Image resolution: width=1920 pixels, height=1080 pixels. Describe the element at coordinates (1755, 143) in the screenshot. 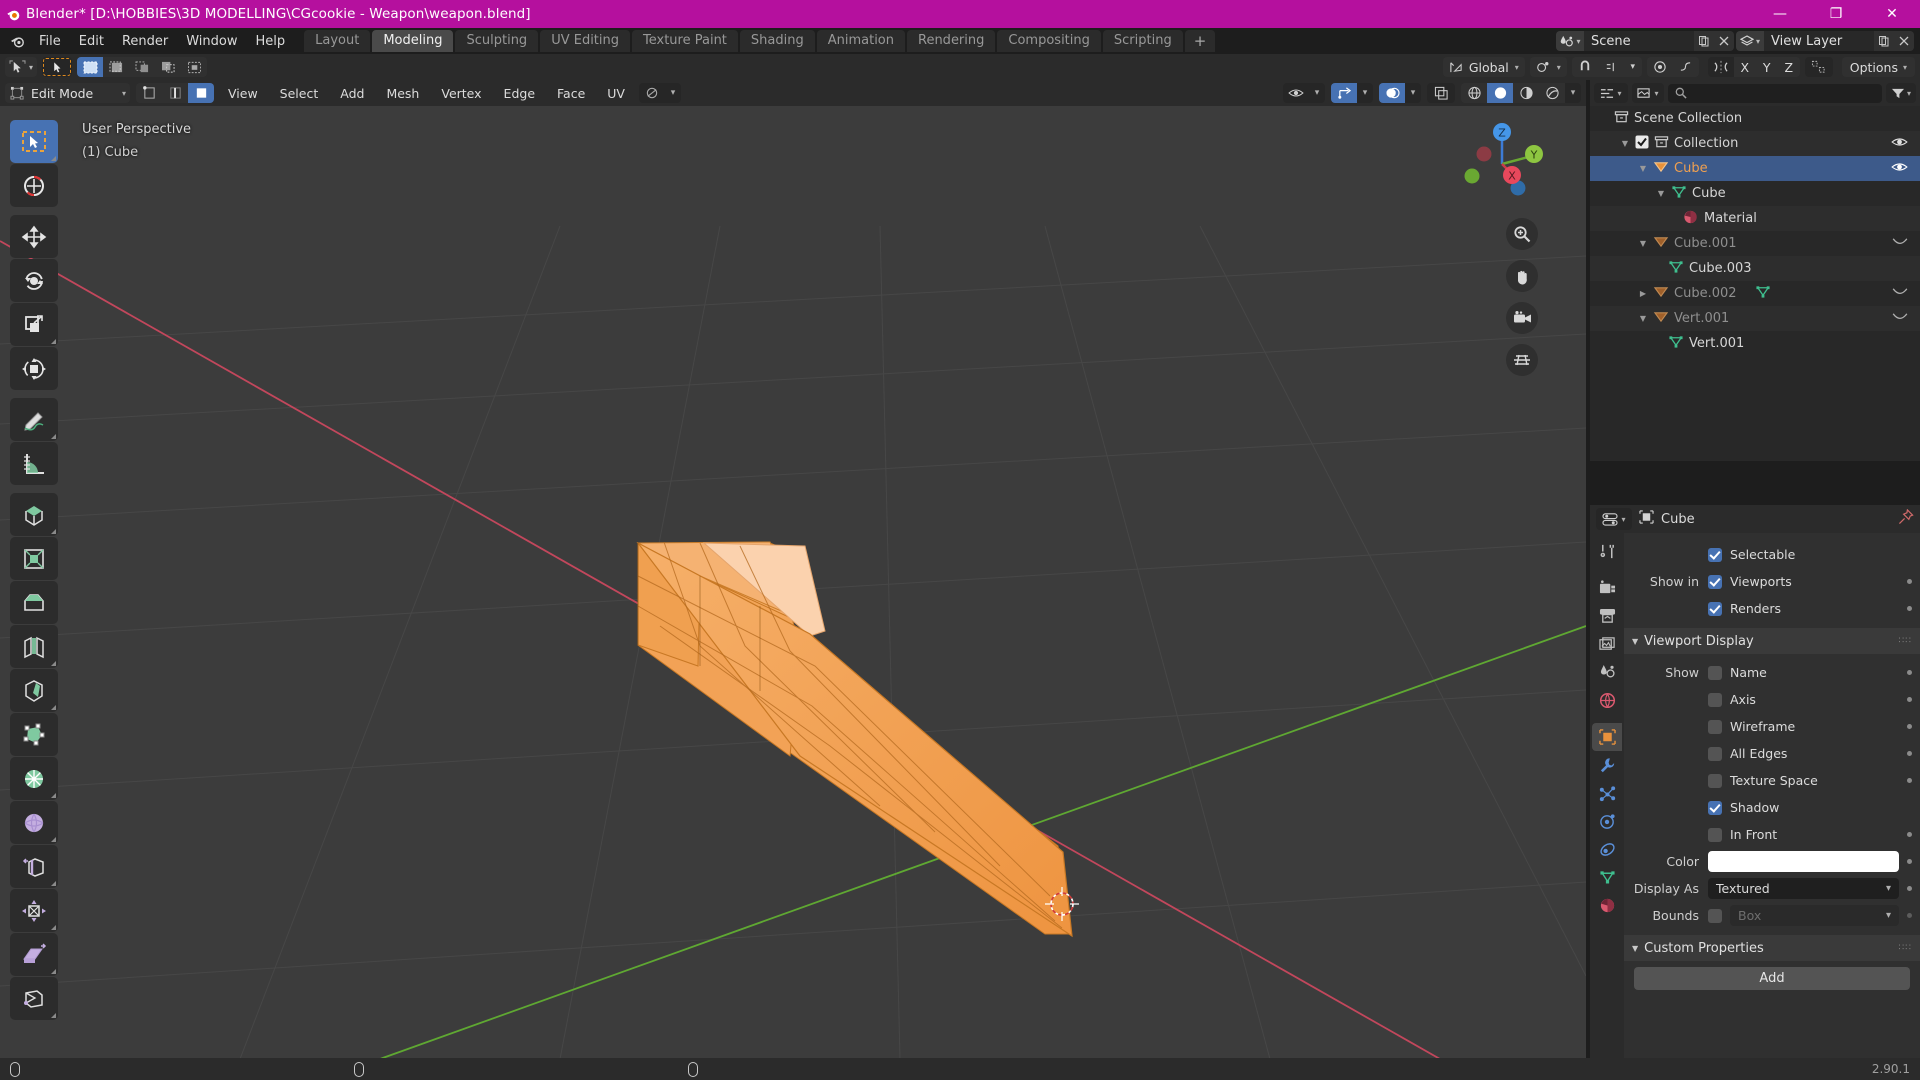

I see `outliner-row-collection: ▼ Collection` at that location.